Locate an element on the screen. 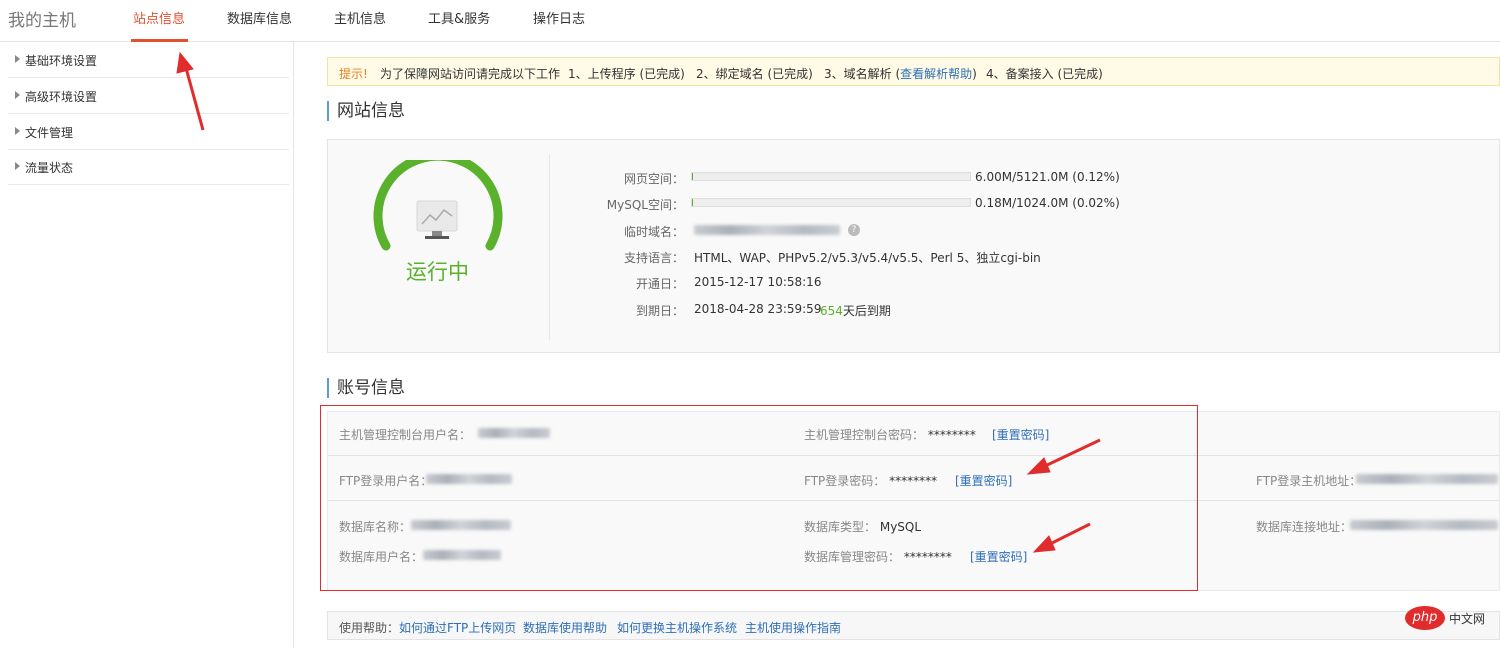 This screenshot has width=1500, height=648. help-link-database: 数据库使用帮助 is located at coordinates (565, 627).